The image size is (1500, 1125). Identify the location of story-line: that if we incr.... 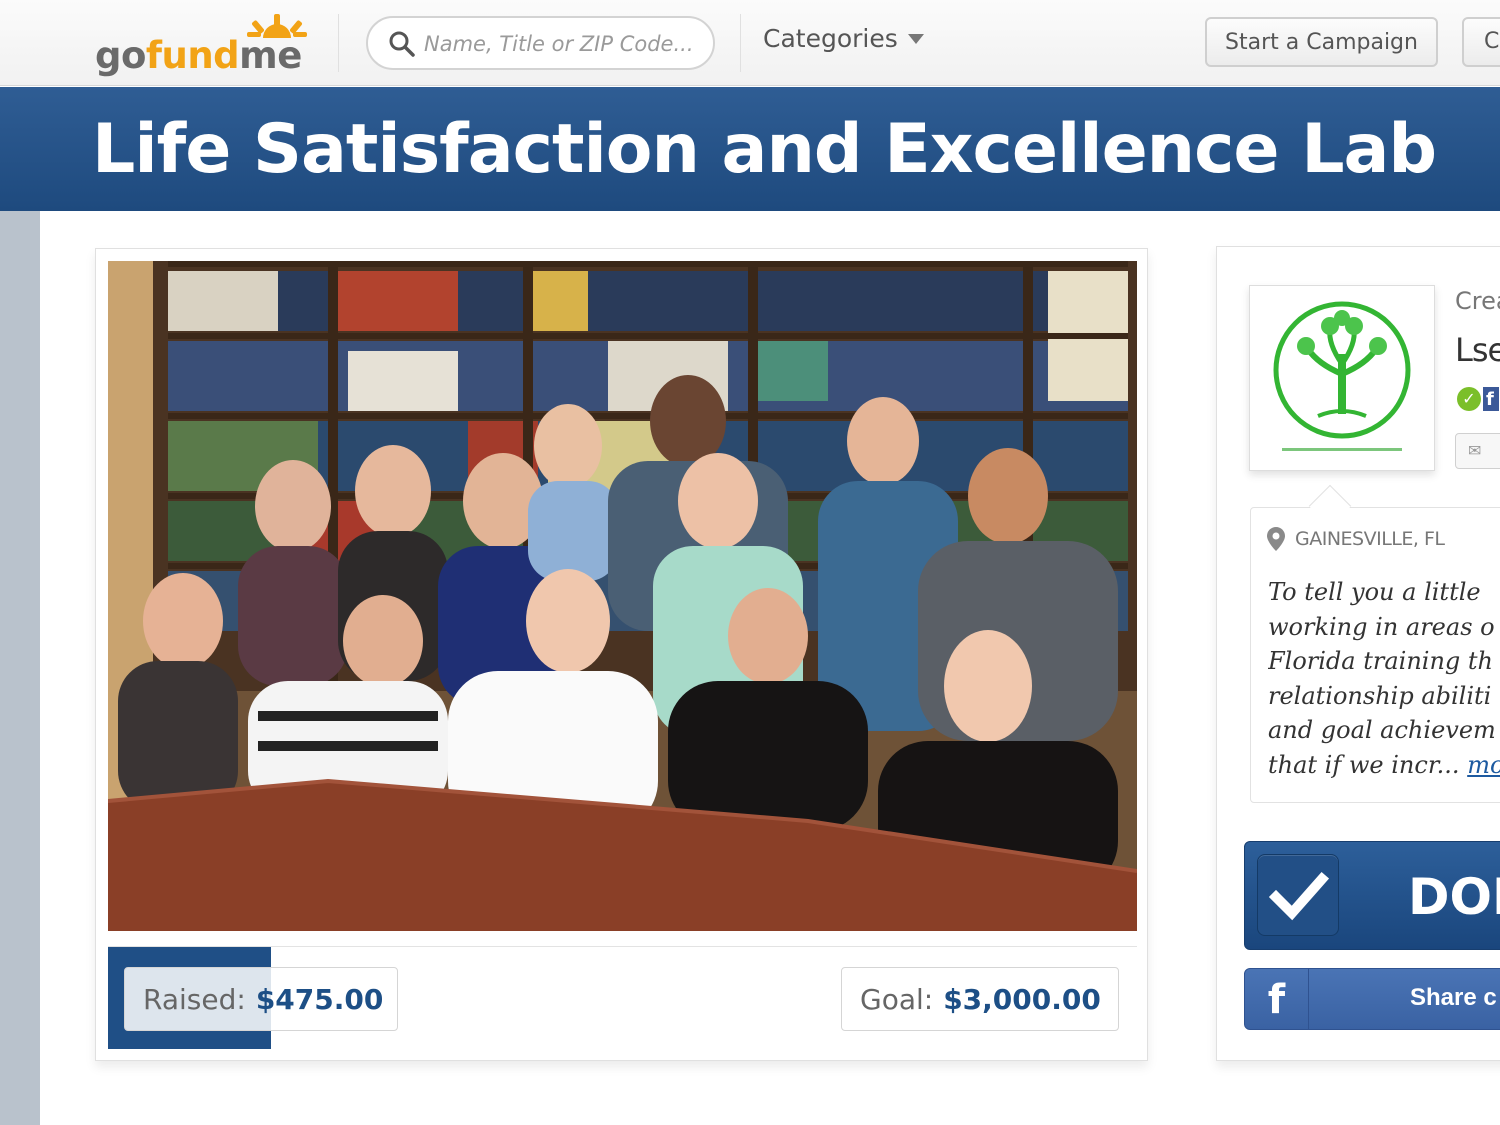
(1364, 764).